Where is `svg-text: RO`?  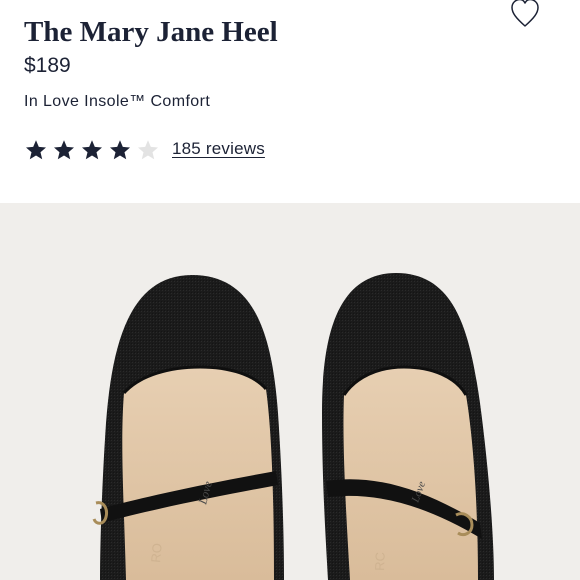
svg-text: RO is located at coordinates (156, 553).